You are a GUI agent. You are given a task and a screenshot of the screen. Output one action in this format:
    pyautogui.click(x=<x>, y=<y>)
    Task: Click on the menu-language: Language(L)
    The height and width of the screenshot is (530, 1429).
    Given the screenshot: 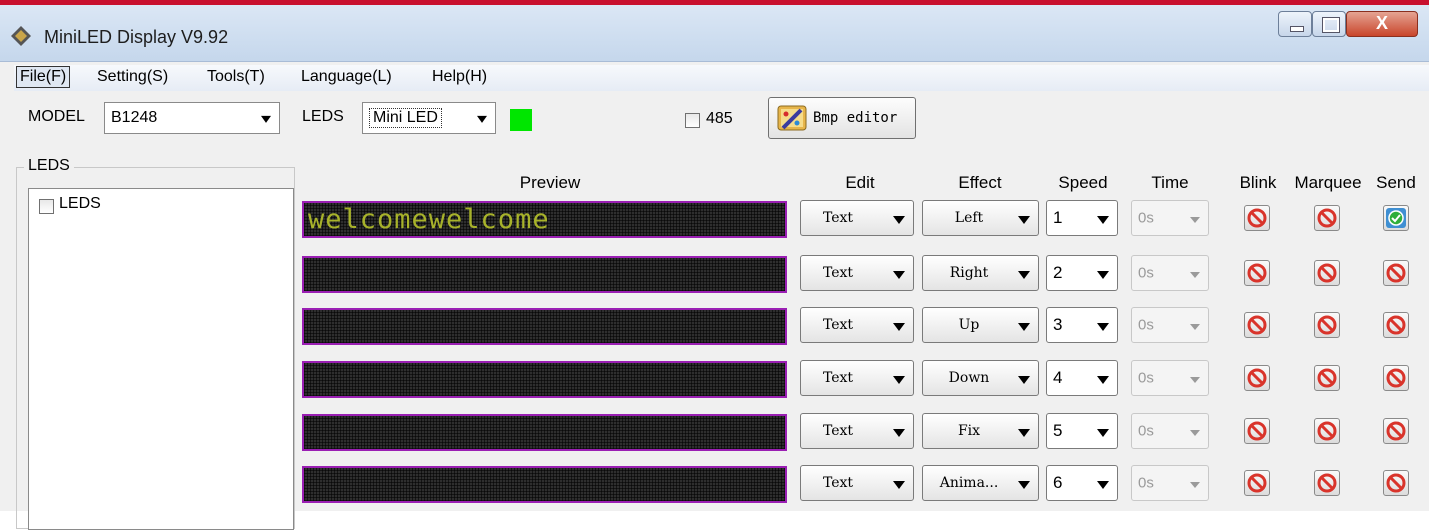 What is the action you would take?
    pyautogui.click(x=346, y=77)
    